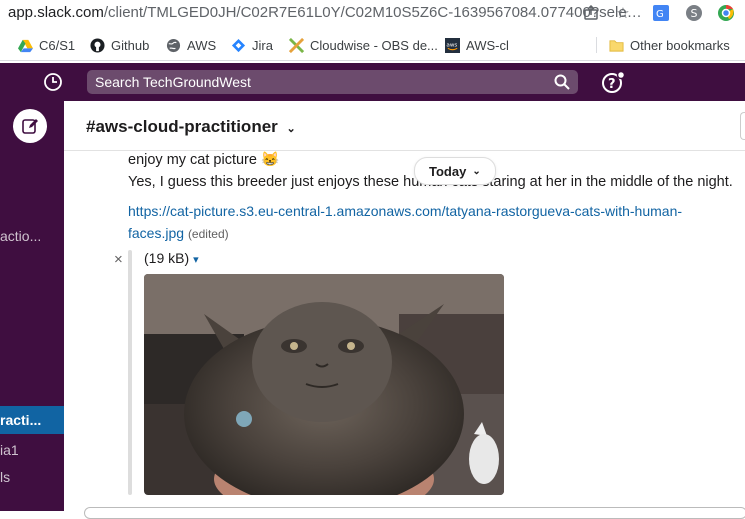 This screenshot has width=745, height=519. What do you see at coordinates (414, 513) in the screenshot?
I see `message-composer` at bounding box center [414, 513].